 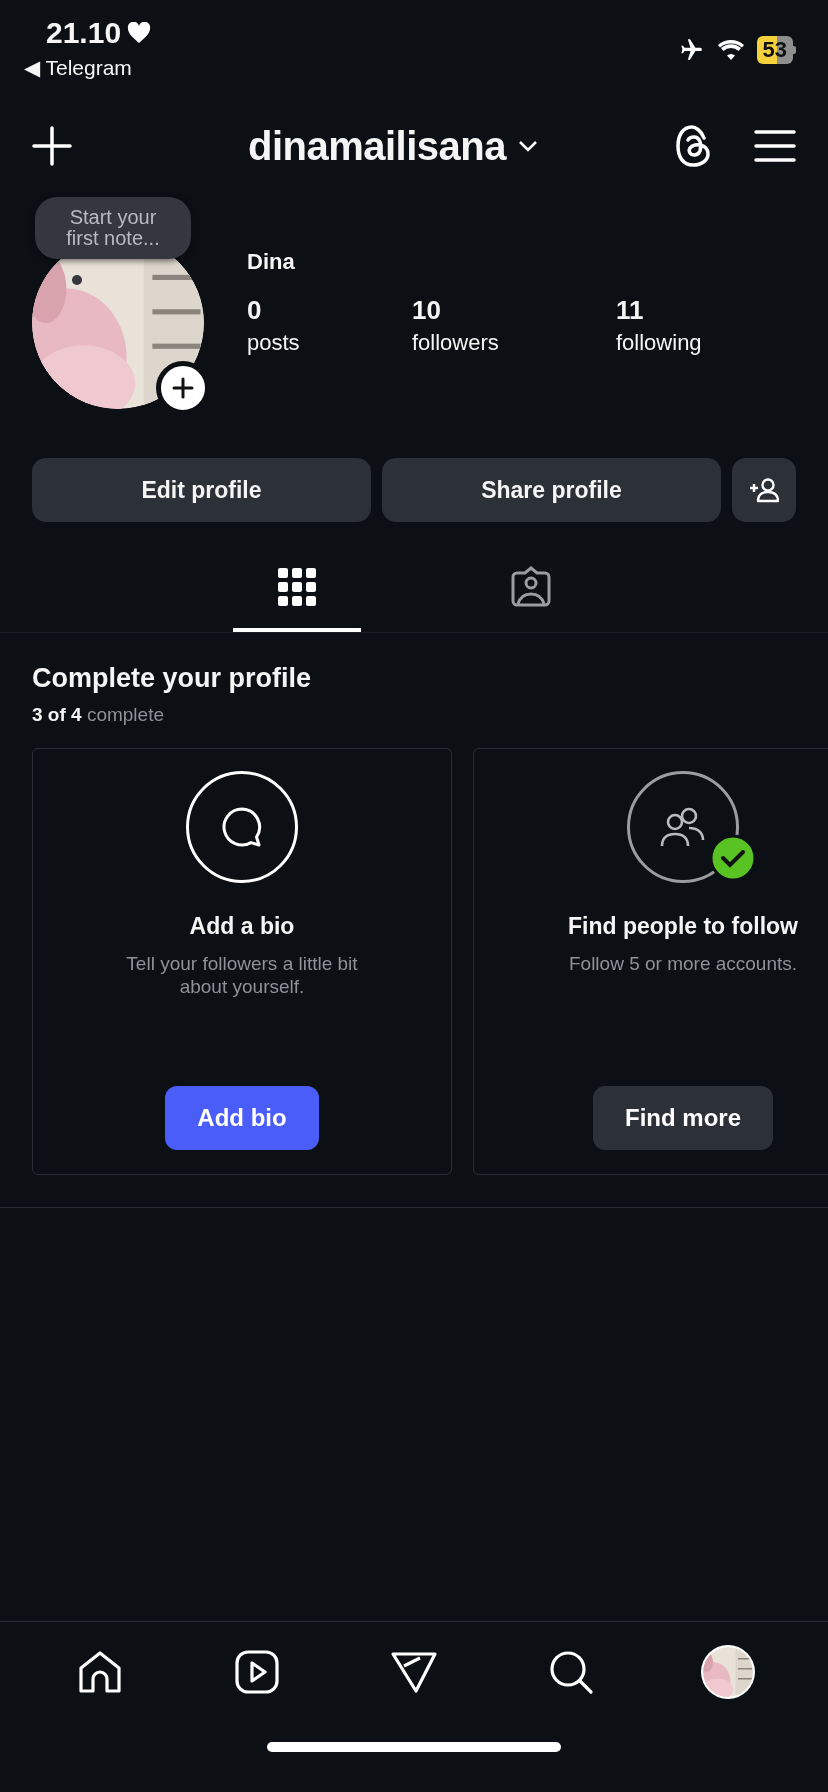 What do you see at coordinates (100, 1672) in the screenshot?
I see `home-icon` at bounding box center [100, 1672].